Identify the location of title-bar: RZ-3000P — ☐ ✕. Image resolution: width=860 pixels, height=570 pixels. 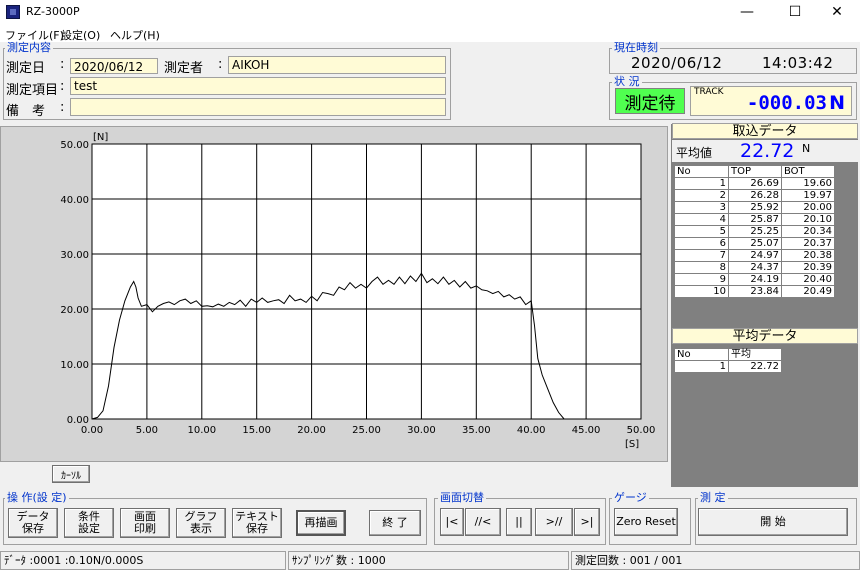
(430, 12).